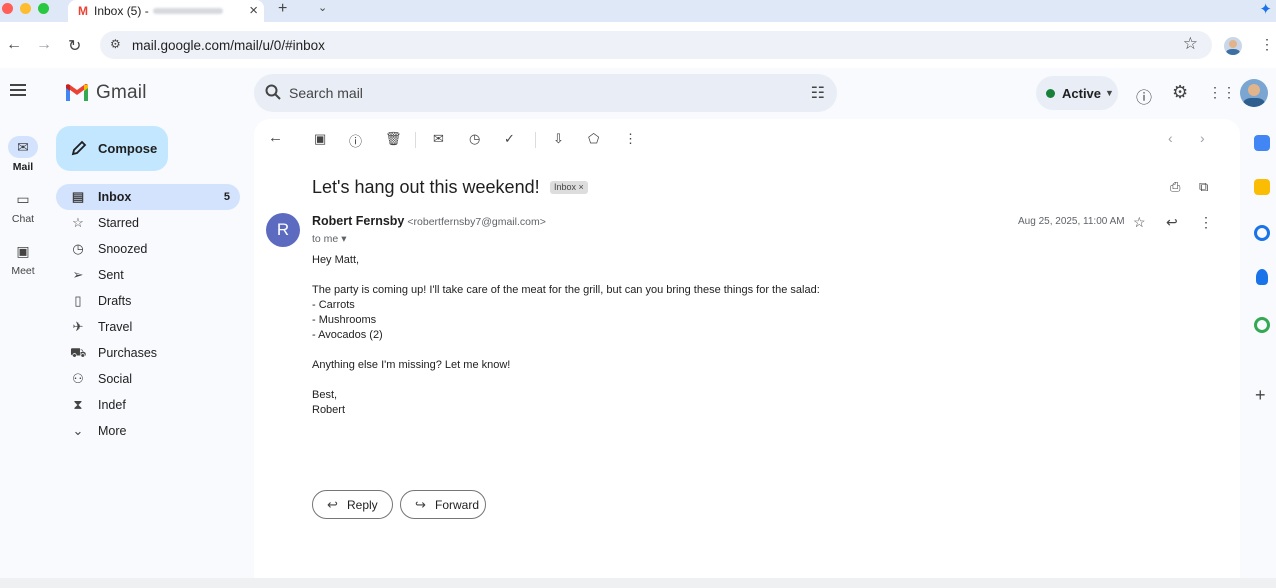 This screenshot has width=1276, height=588. Describe the element at coordinates (78, 430) in the screenshot. I see `chevron-down-icon: ⌄` at that location.